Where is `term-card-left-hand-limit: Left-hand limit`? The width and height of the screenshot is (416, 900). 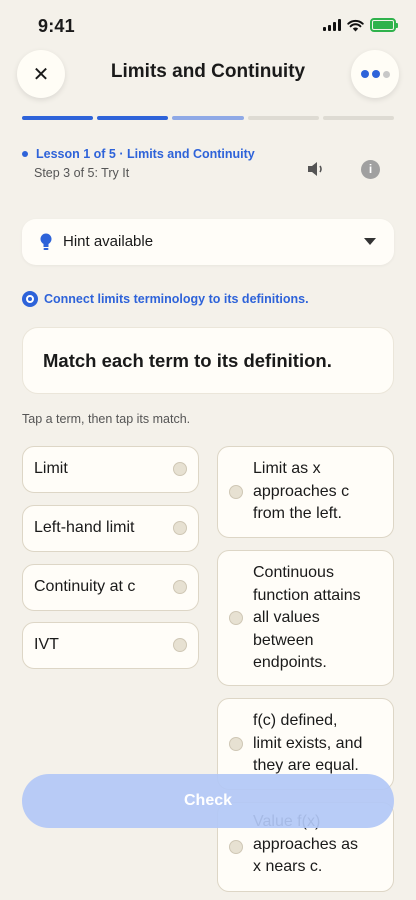 term-card-left-hand-limit: Left-hand limit is located at coordinates (110, 528).